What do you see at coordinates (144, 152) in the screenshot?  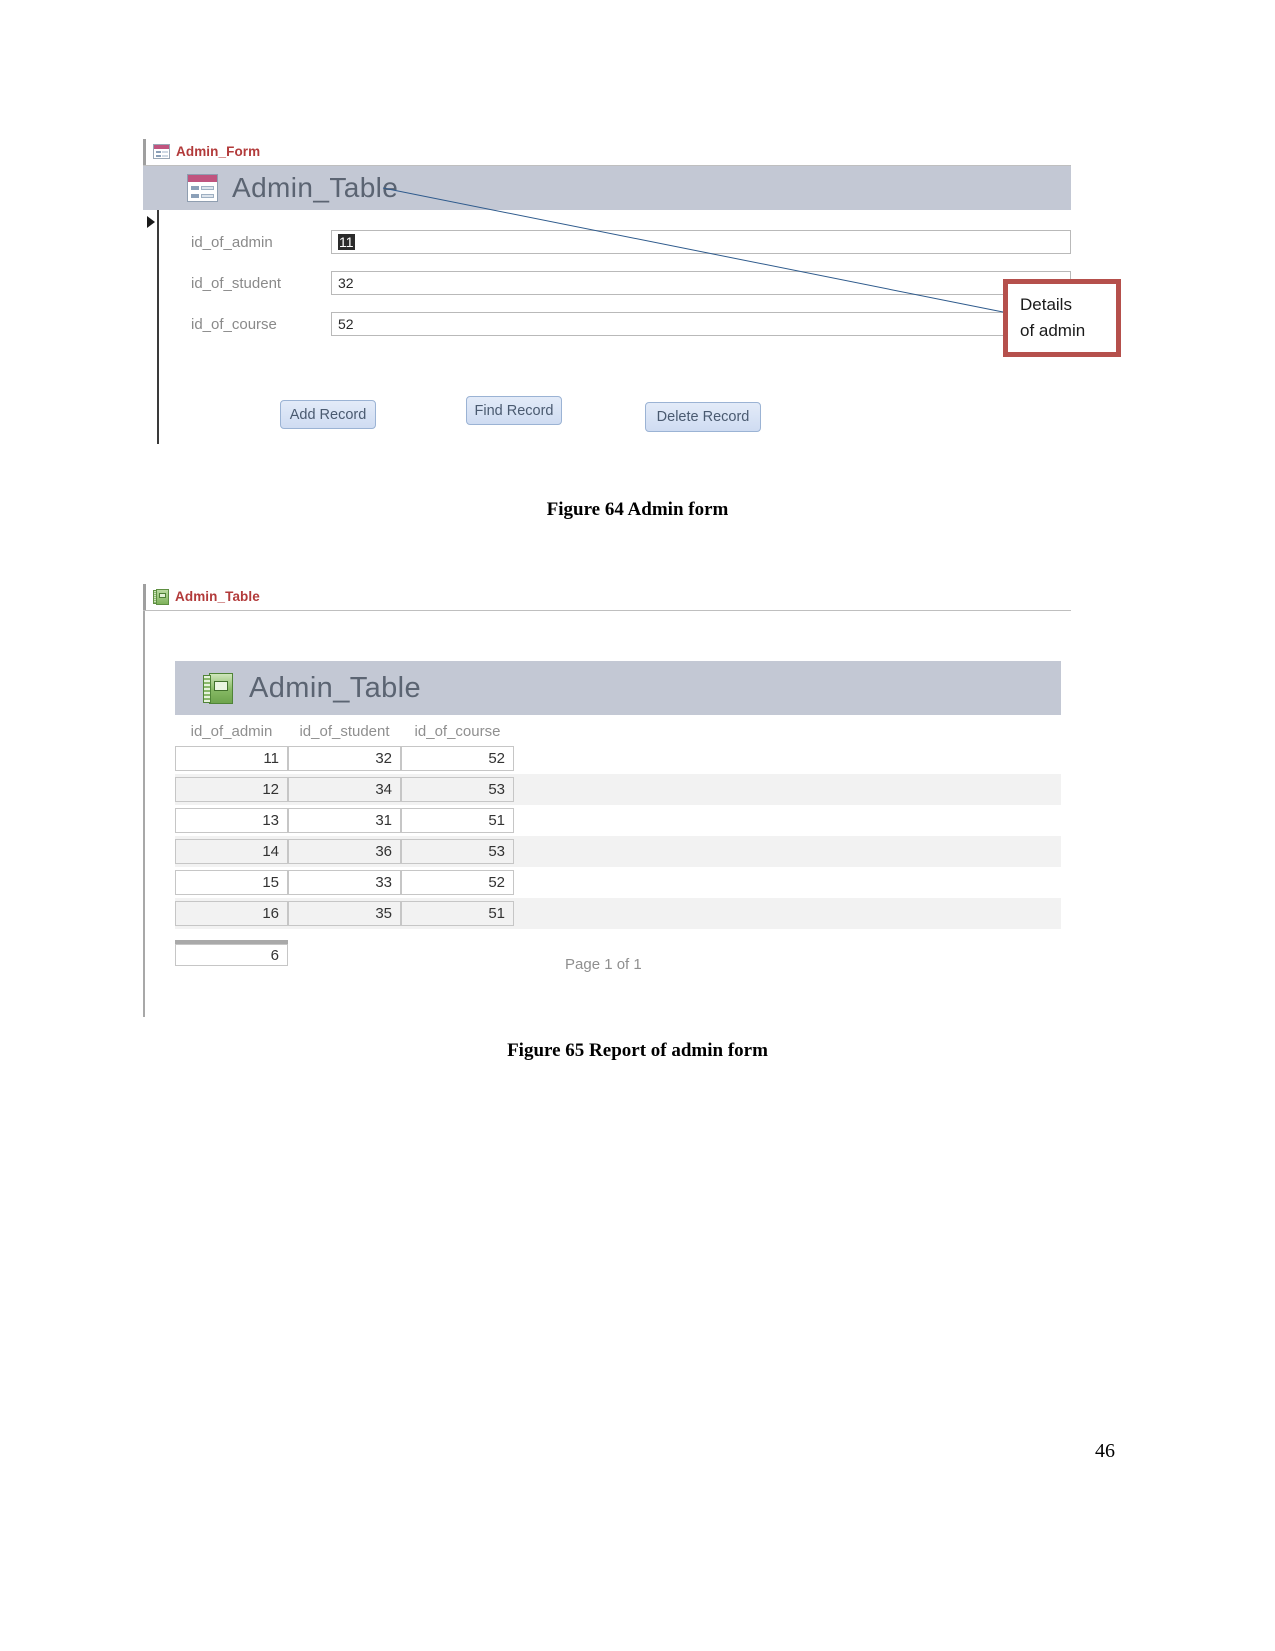 I see `tab-strip-left-rule` at bounding box center [144, 152].